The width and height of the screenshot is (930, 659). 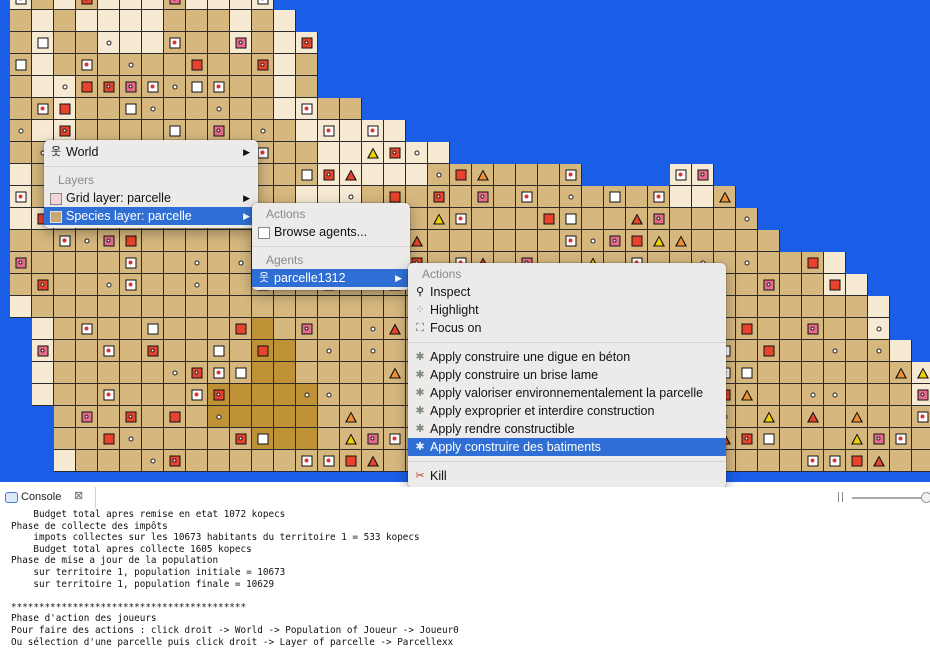 What do you see at coordinates (567, 310) in the screenshot?
I see `menu-item-highlight: ⁘ Highlight` at bounding box center [567, 310].